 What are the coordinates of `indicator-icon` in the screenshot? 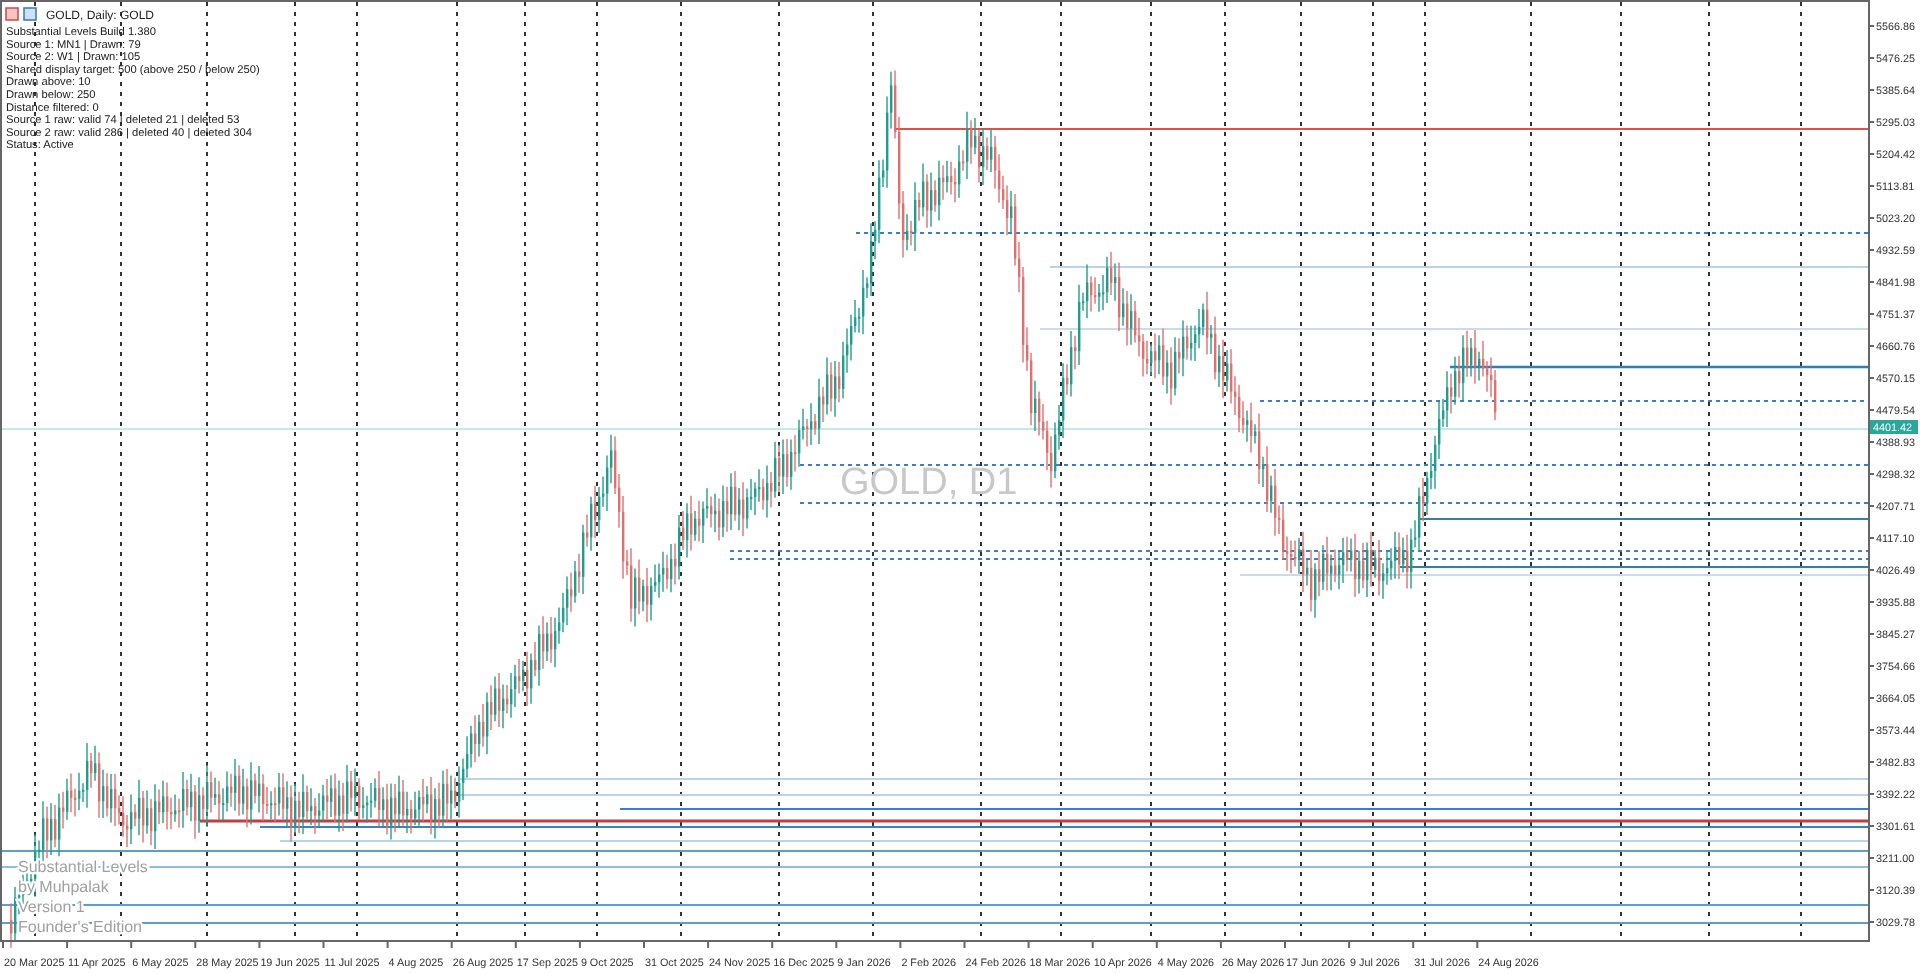 It's located at (12, 14).